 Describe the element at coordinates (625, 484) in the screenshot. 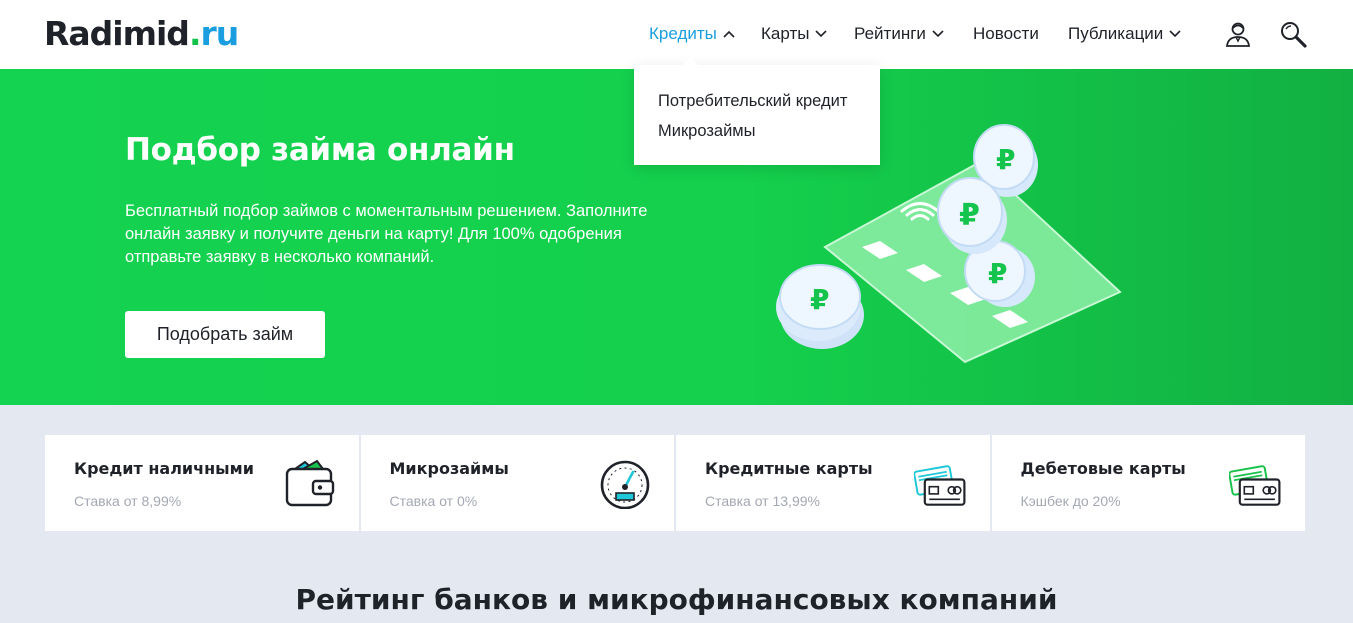

I see `speedometer-icon` at that location.